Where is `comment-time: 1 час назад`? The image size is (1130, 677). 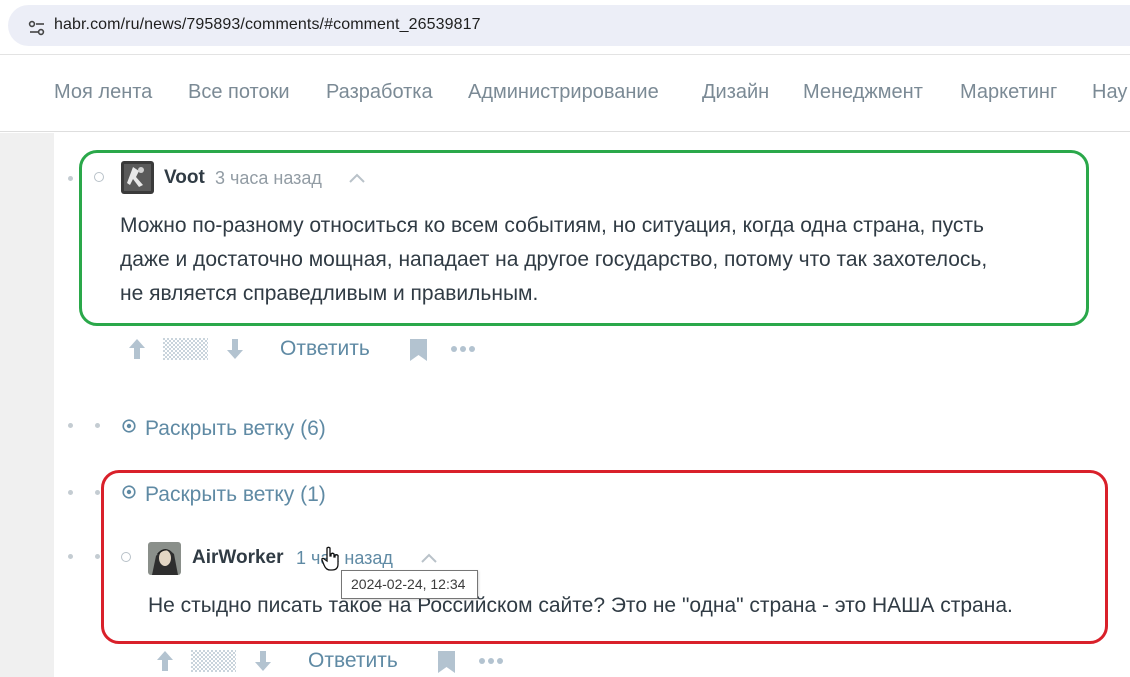 comment-time: 1 час назад is located at coordinates (344, 558).